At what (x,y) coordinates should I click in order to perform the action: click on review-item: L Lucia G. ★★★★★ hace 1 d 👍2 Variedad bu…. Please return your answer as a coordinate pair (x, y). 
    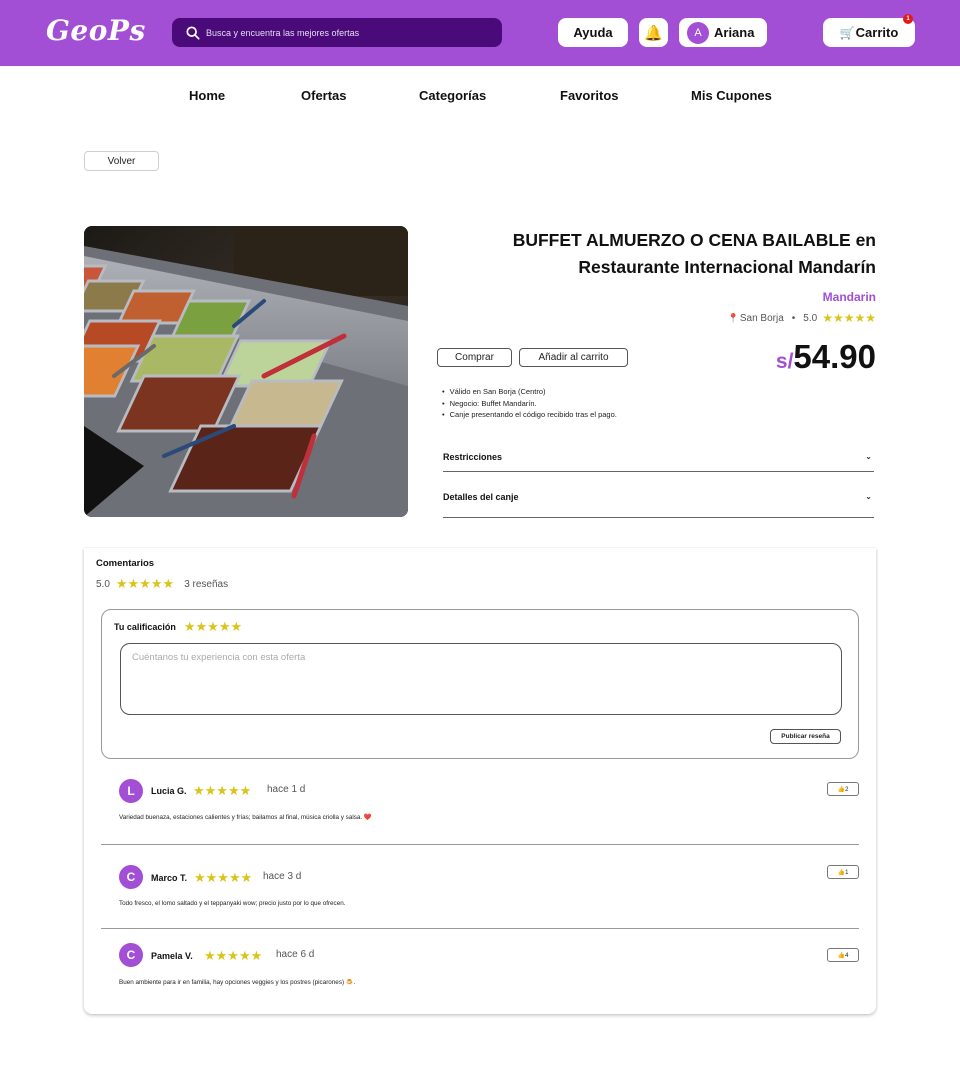
    Looking at the image, I should click on (480, 806).